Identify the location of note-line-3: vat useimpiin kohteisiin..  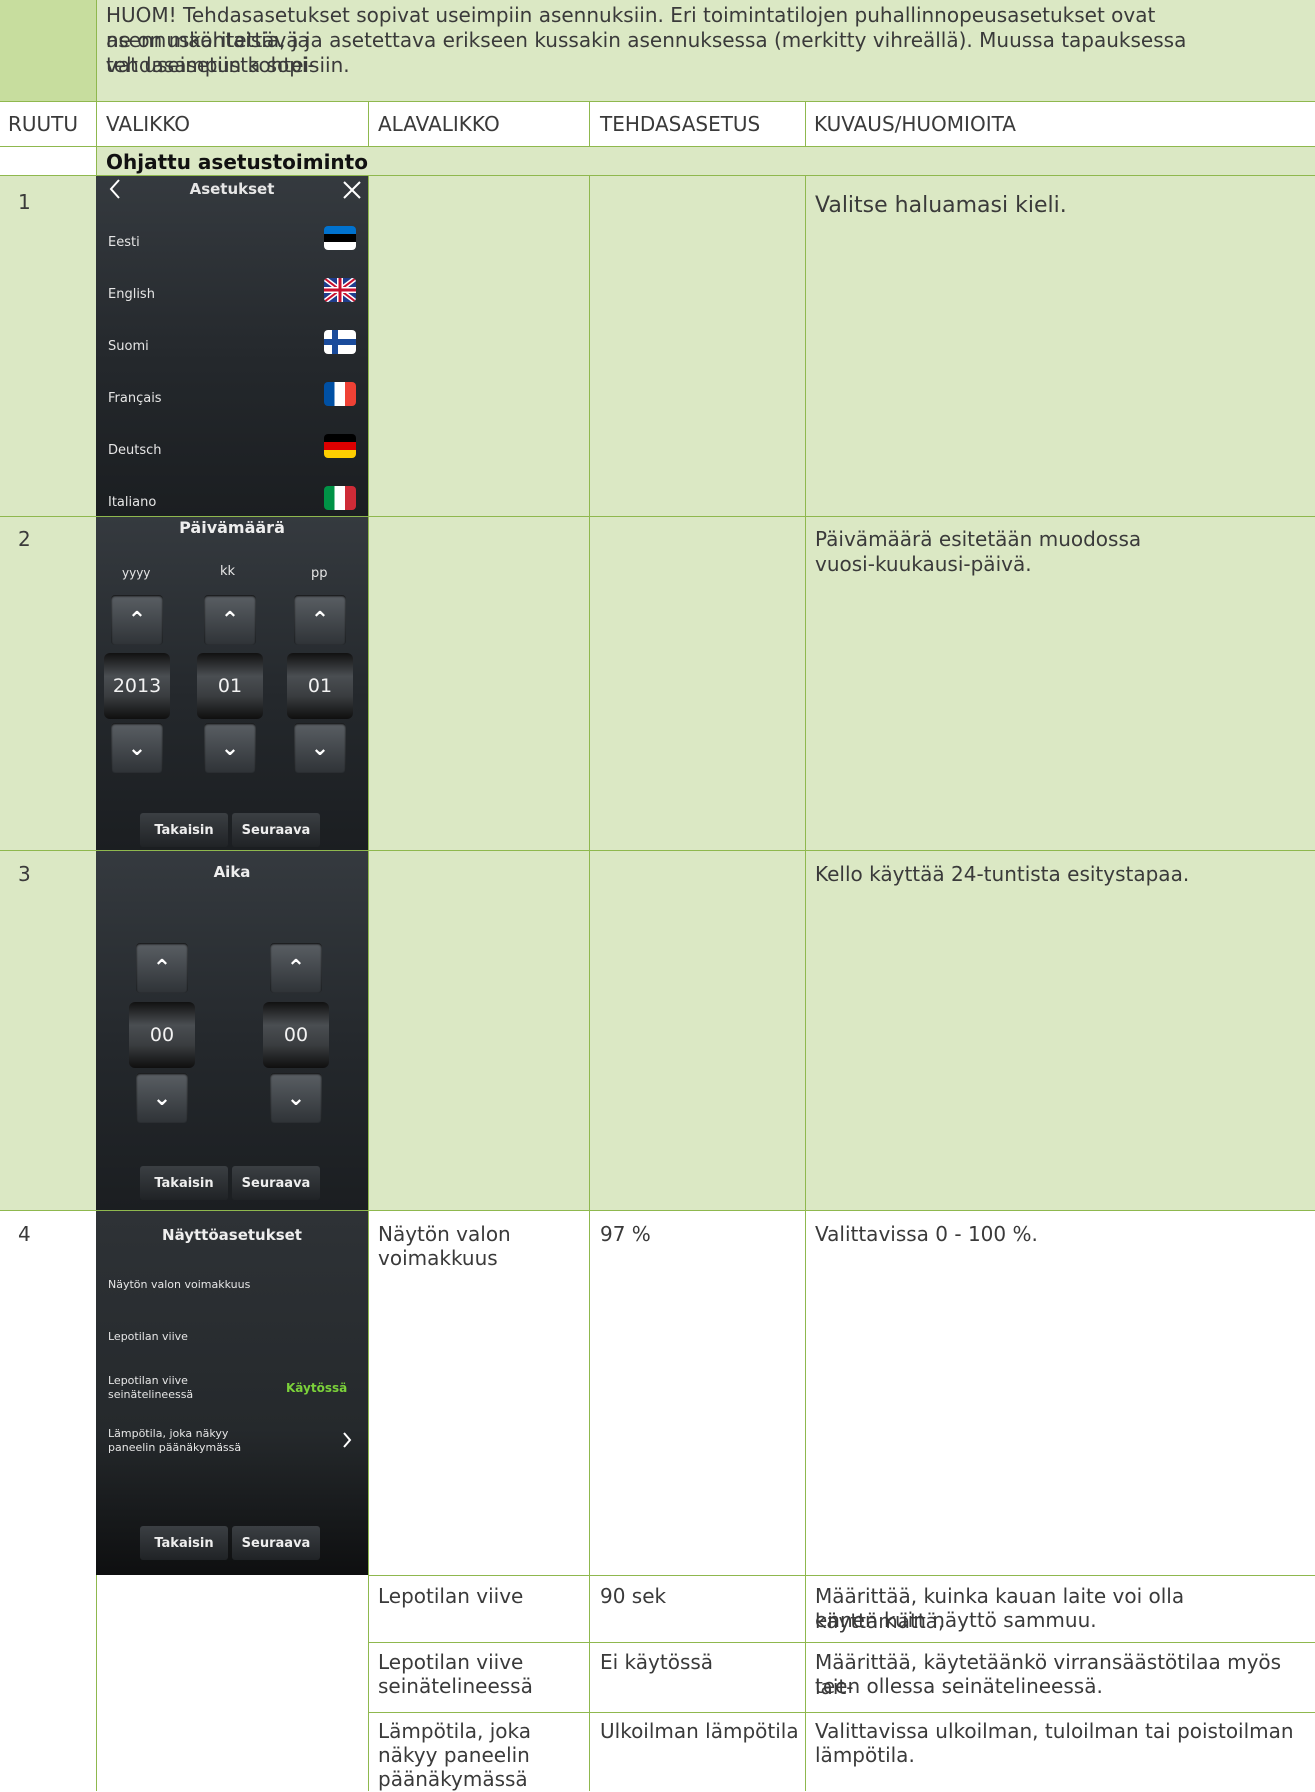
(228, 65).